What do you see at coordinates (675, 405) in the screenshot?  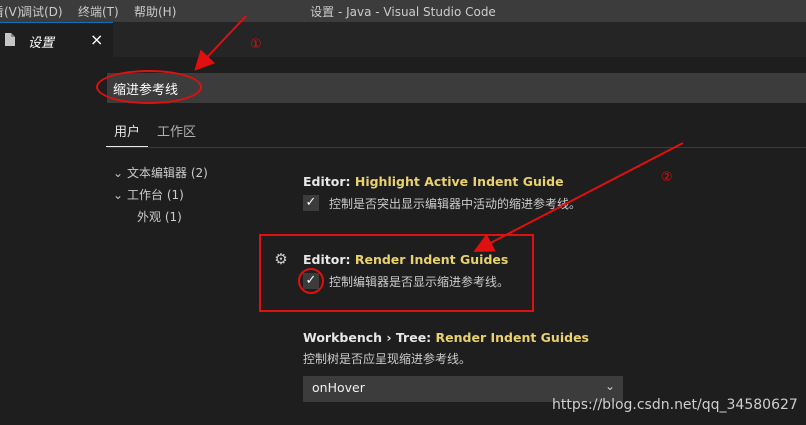 I see `watermark: https://blog.csdn.net/qq_34580627` at bounding box center [675, 405].